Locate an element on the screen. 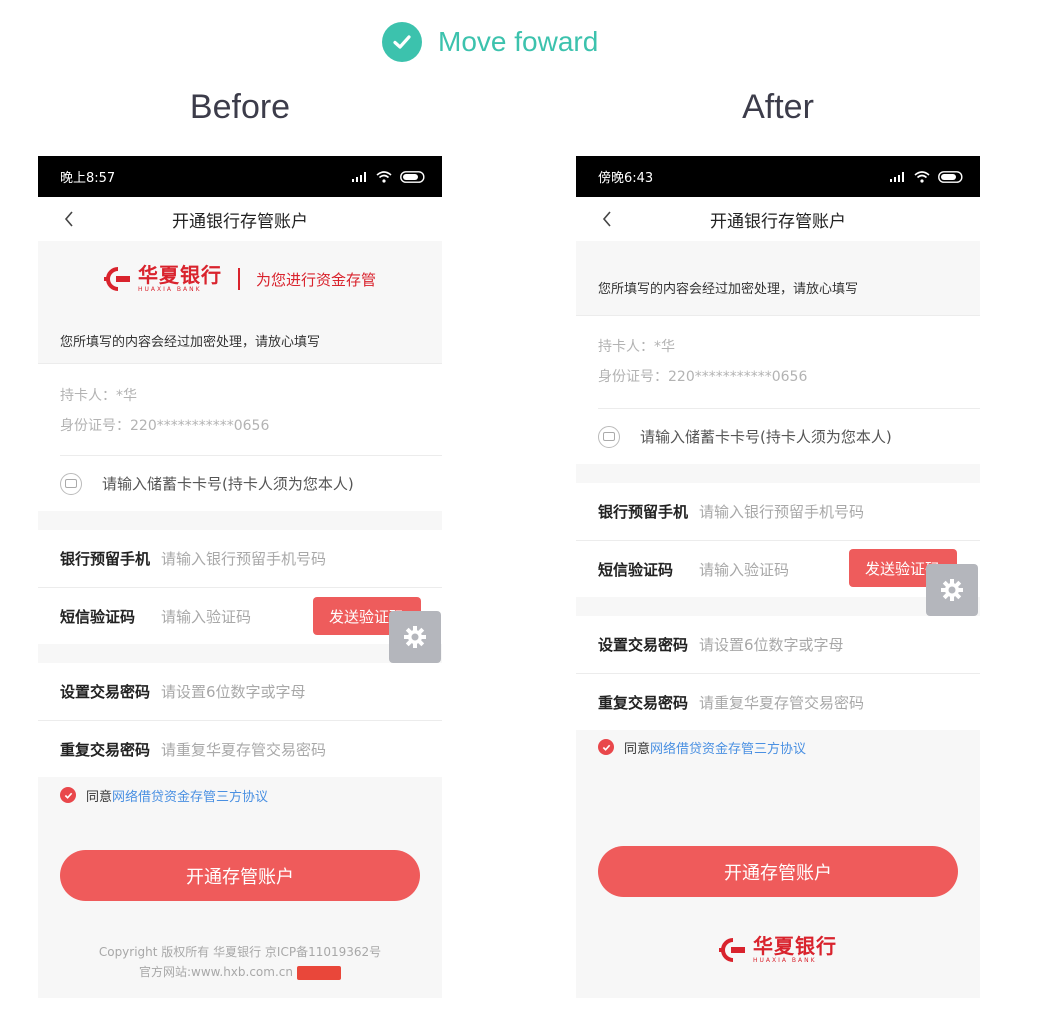 The width and height of the screenshot is (1041, 1025). brand-divider is located at coordinates (238, 279).